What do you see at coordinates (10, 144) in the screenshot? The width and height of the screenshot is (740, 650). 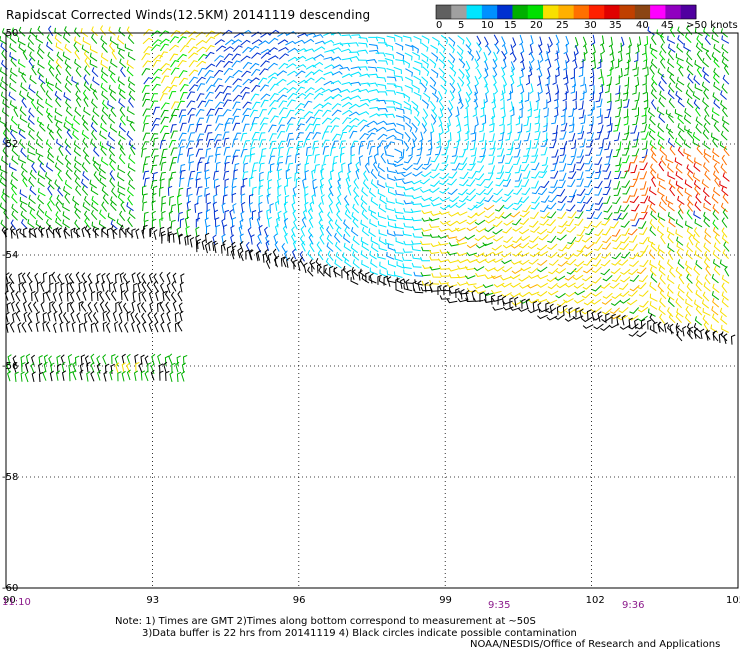 I see `lat-tick-label: -52` at bounding box center [10, 144].